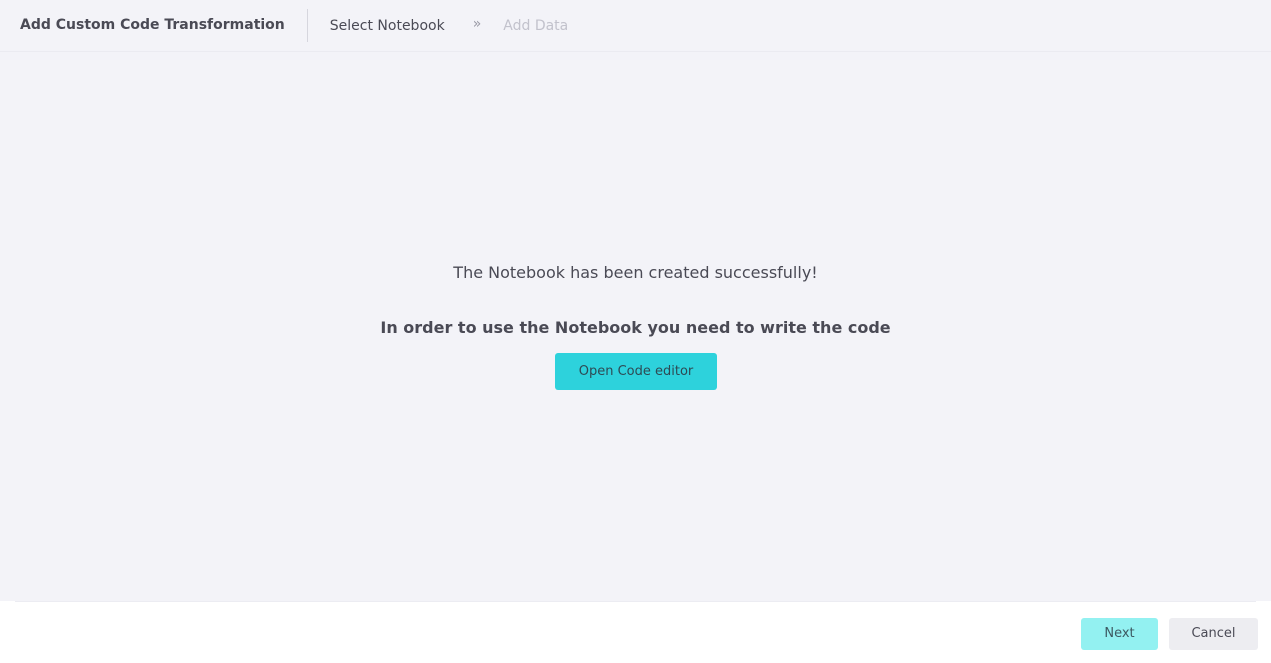 Image resolution: width=1271 pixels, height=663 pixels. Describe the element at coordinates (636, 371) in the screenshot. I see `open-code-editor-button: Open Code editor` at that location.